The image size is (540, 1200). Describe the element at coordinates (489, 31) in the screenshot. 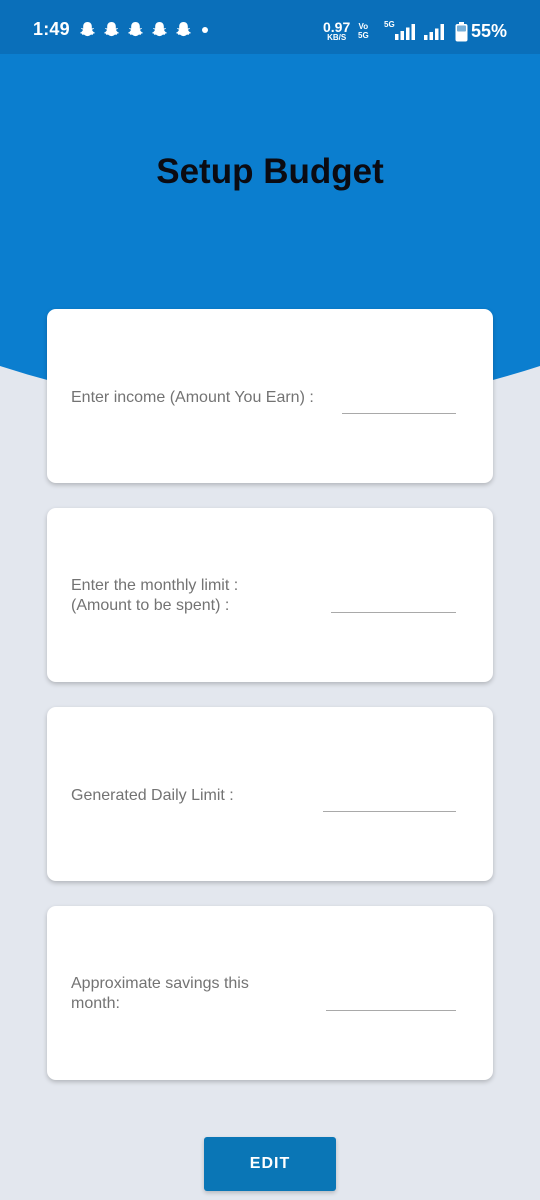

I see `battery-percentage: 55%` at that location.